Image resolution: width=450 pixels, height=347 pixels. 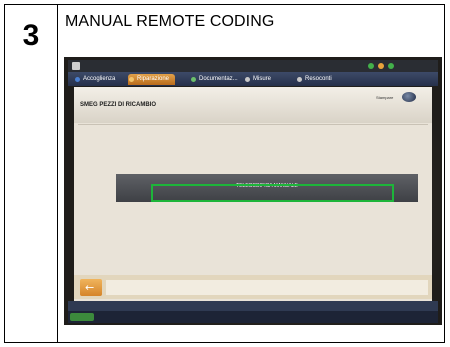 What do you see at coordinates (193, 79) in the screenshot?
I see `tab-document-icon` at bounding box center [193, 79].